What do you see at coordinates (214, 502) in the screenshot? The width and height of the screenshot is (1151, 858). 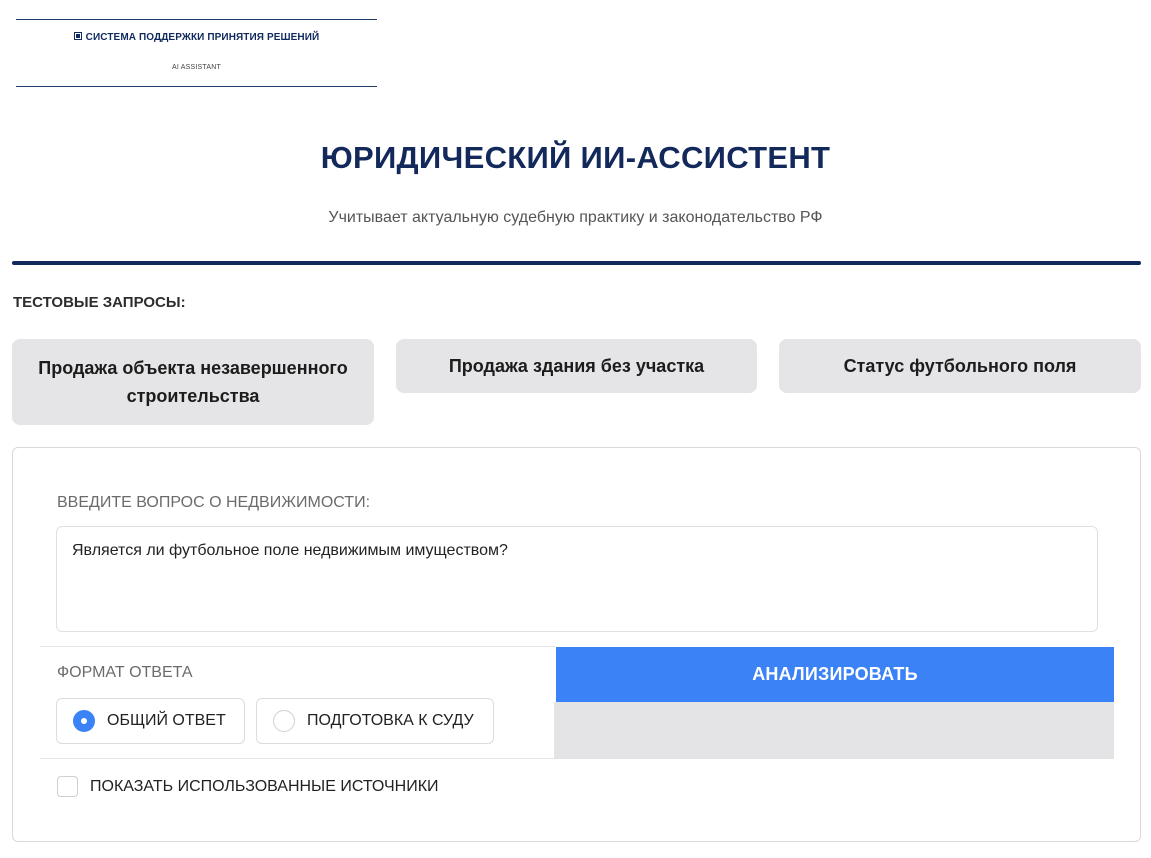 I see `question-label: ВВЕДИТЕ ВОПРОС О НЕДВИЖИМОСТИ:` at bounding box center [214, 502].